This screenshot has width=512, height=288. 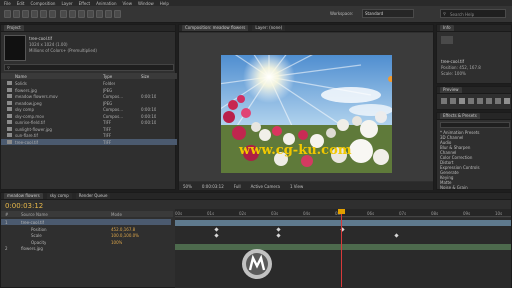 I want to click on tab-info: Info, so click(x=447, y=28).